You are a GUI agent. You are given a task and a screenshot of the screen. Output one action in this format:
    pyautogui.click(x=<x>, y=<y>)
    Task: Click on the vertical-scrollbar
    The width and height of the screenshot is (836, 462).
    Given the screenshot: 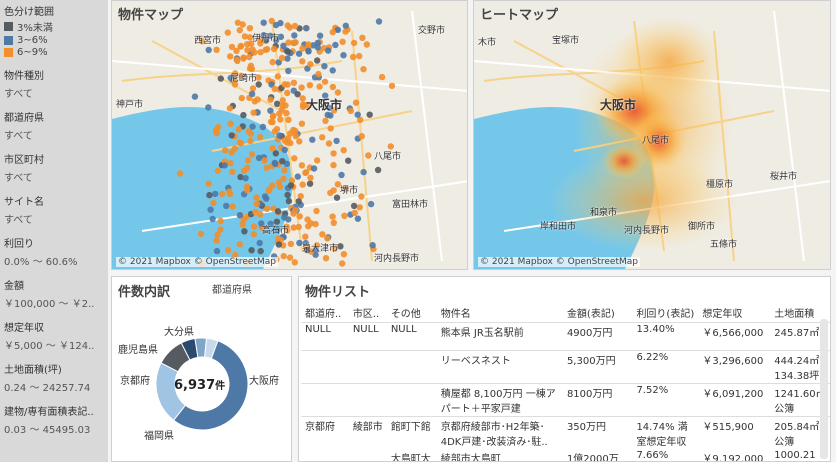 What is the action you would take?
    pyautogui.click(x=824, y=389)
    